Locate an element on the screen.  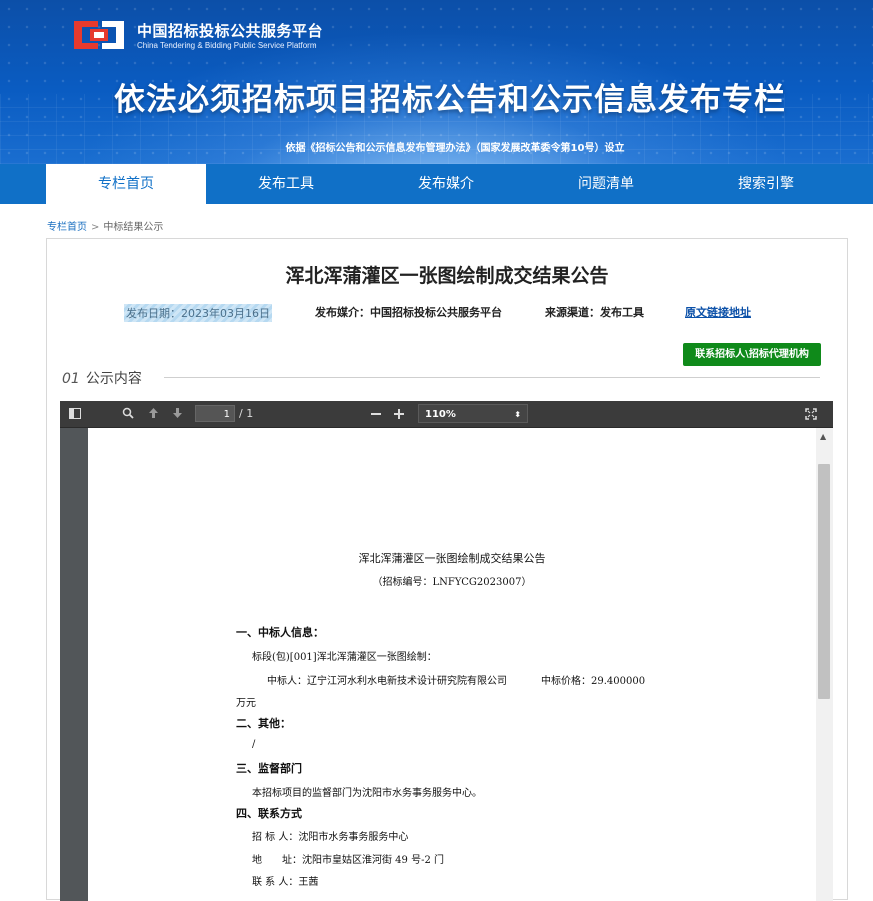
nav-item-home: 专栏首页 is located at coordinates (126, 184).